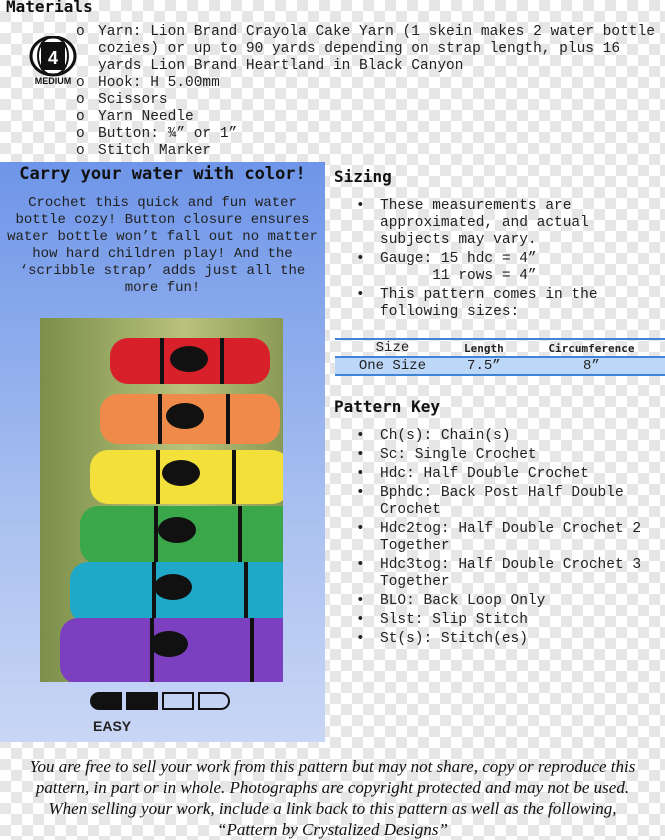 The height and width of the screenshot is (840, 665). I want to click on list-item: • Slst: Slip Stitch, so click(442, 620).